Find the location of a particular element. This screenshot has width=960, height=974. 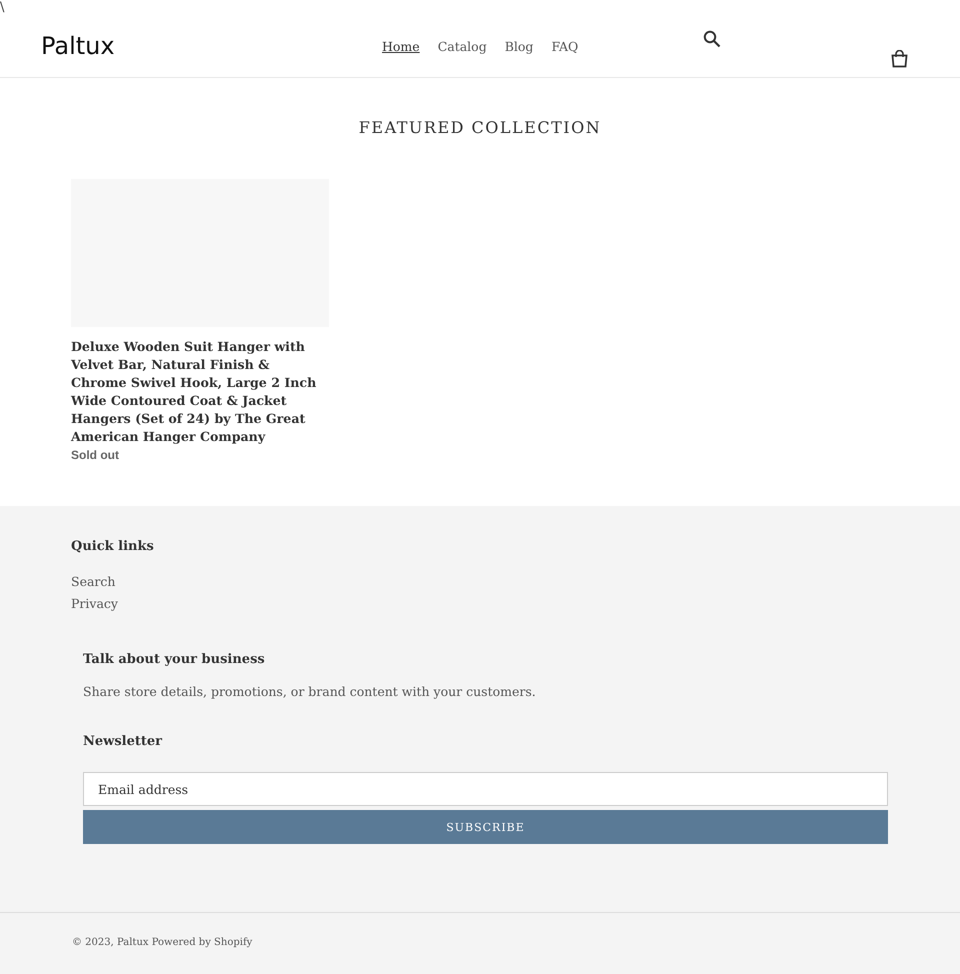

footer-heading: Newsletter is located at coordinates (123, 742).